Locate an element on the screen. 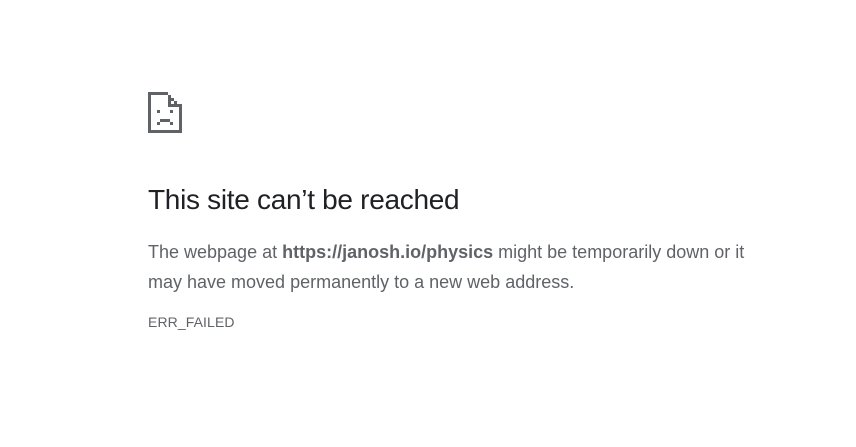  failed-url: https://janosh.io/physics is located at coordinates (388, 252).